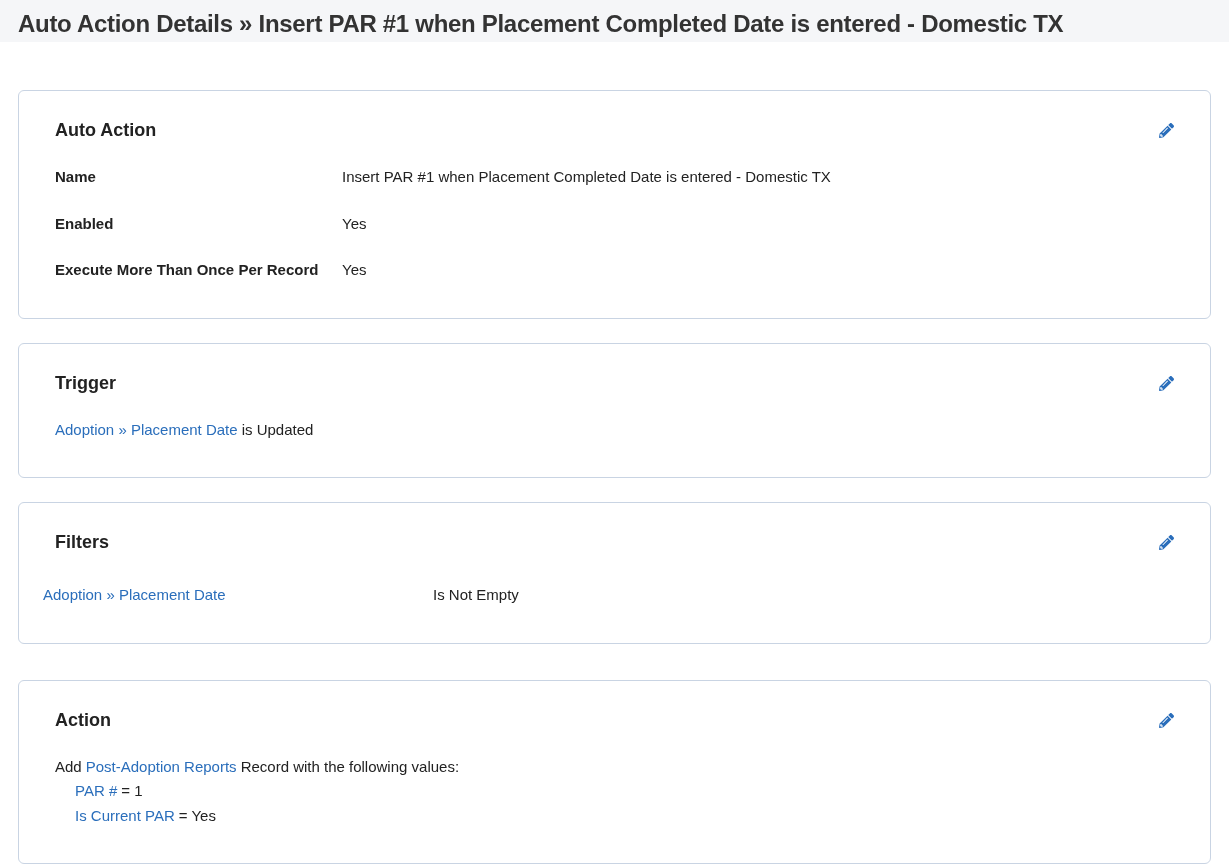 This screenshot has height=866, width=1229. I want to click on field-value: = 1, so click(132, 791).